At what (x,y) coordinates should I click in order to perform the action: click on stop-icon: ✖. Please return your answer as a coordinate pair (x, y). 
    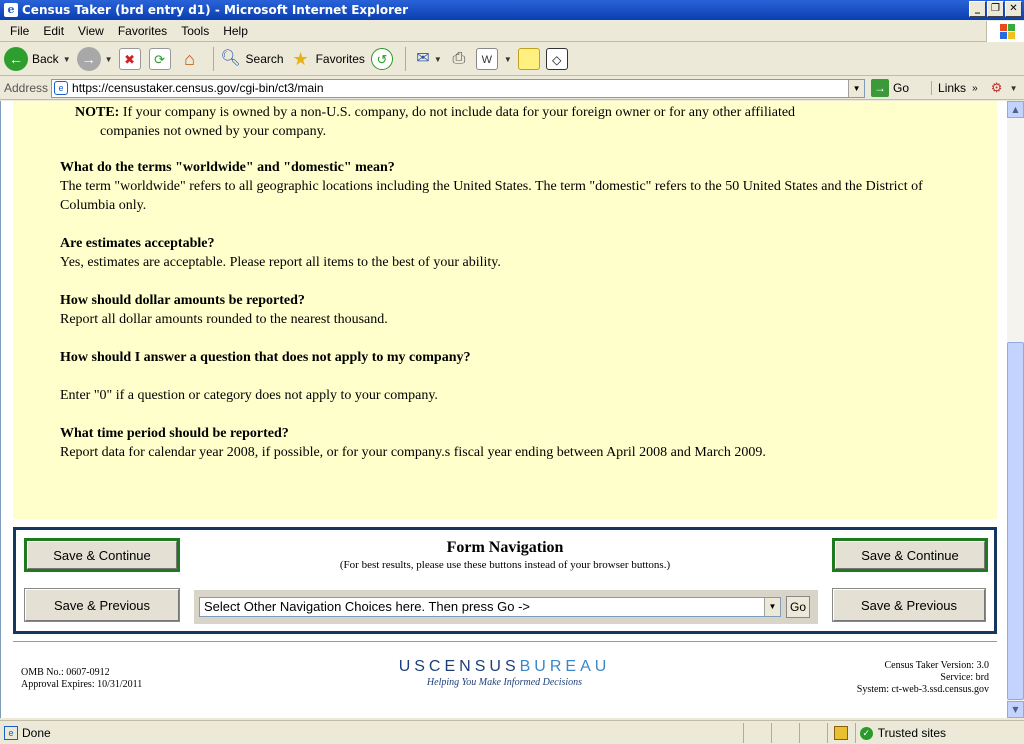
    Looking at the image, I should click on (129, 59).